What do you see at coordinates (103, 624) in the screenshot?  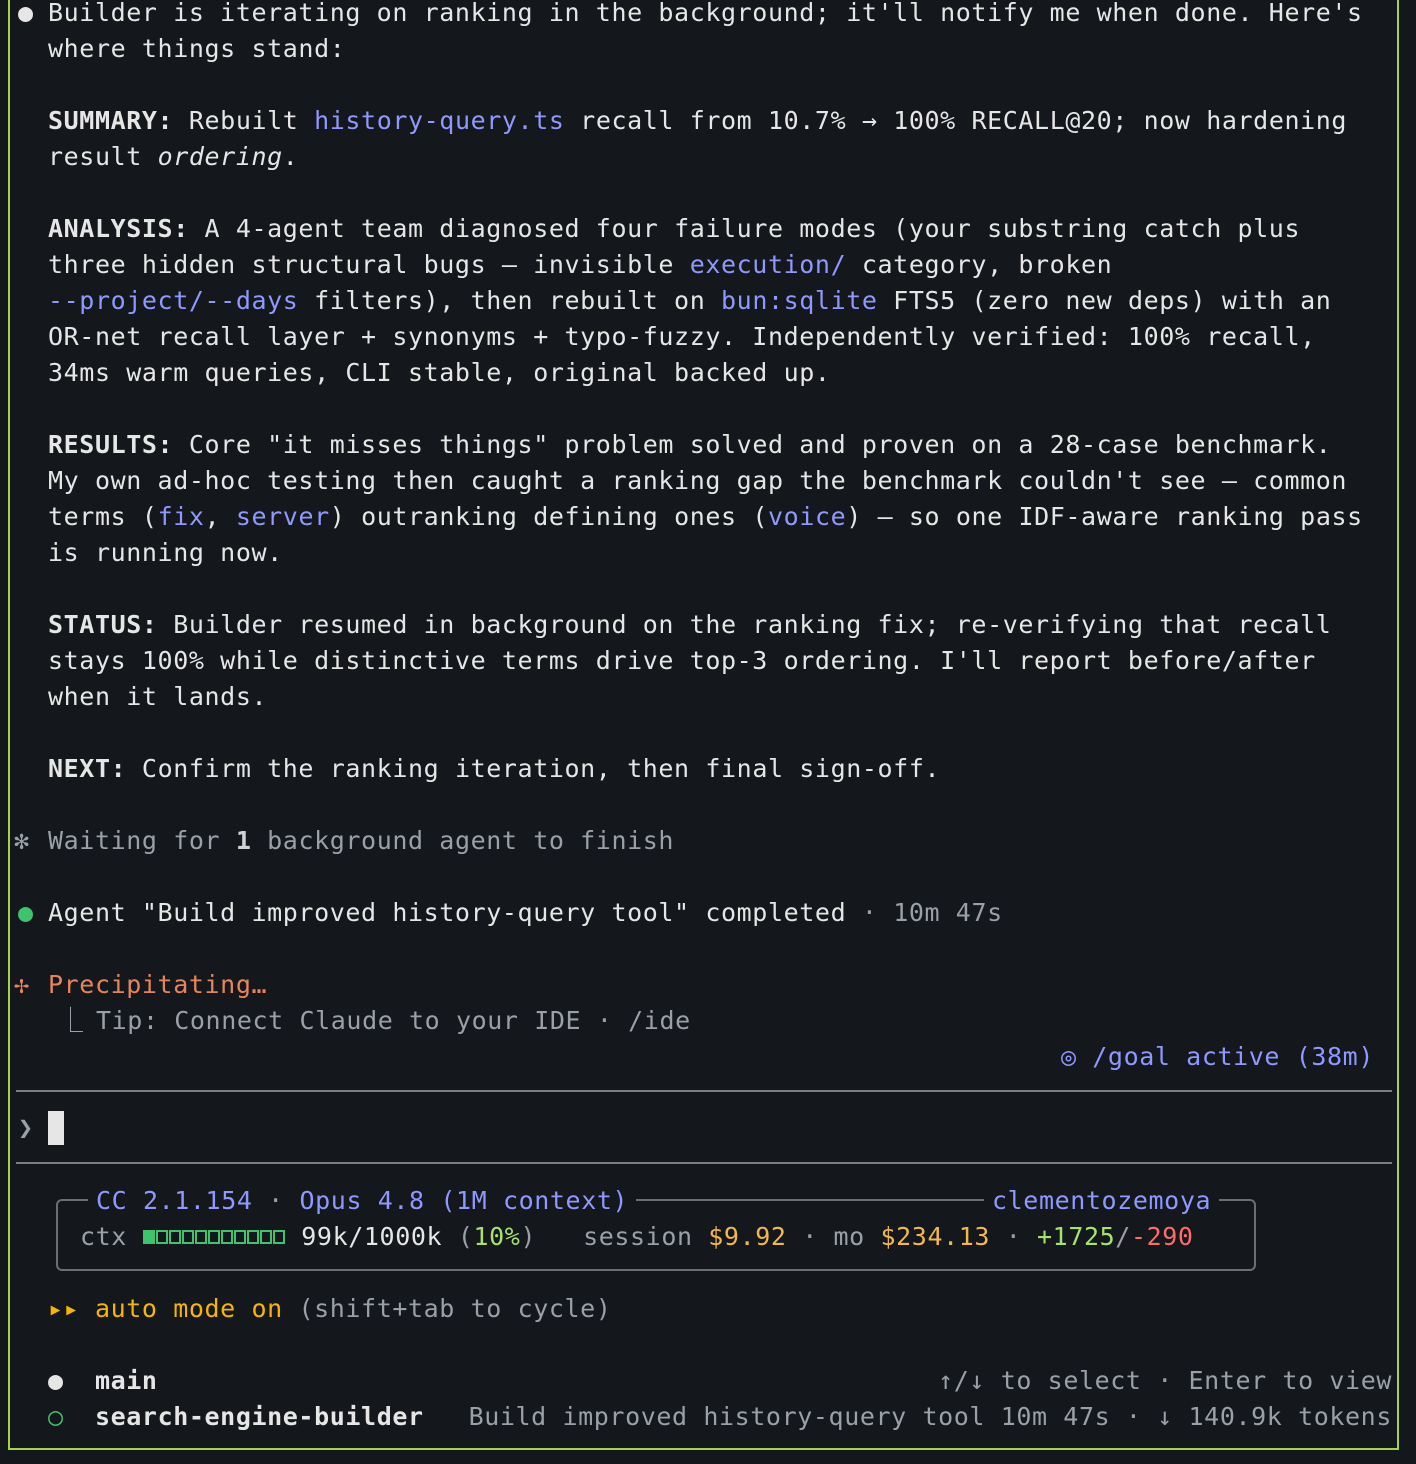 I see `status-label: STATUS:` at bounding box center [103, 624].